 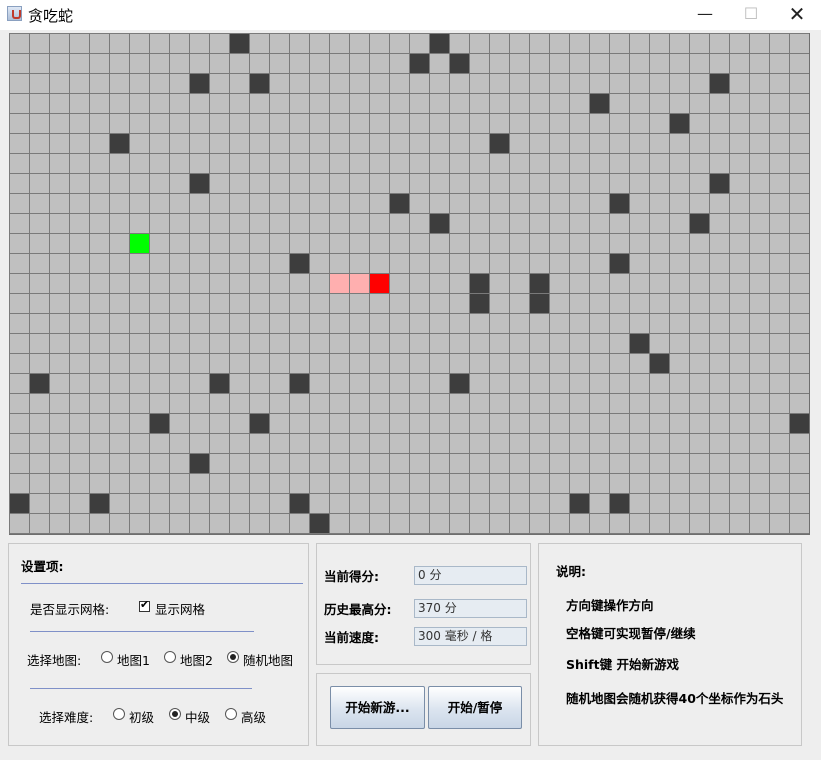 What do you see at coordinates (180, 608) in the screenshot?
I see `show-grid-checkbox-label: 显示网格` at bounding box center [180, 608].